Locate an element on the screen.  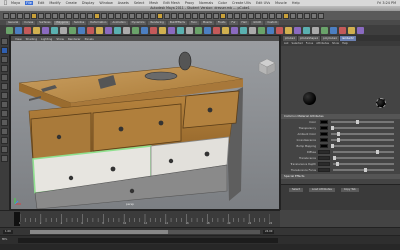
range-end-field: 24.00 is located at coordinates (269, 232).